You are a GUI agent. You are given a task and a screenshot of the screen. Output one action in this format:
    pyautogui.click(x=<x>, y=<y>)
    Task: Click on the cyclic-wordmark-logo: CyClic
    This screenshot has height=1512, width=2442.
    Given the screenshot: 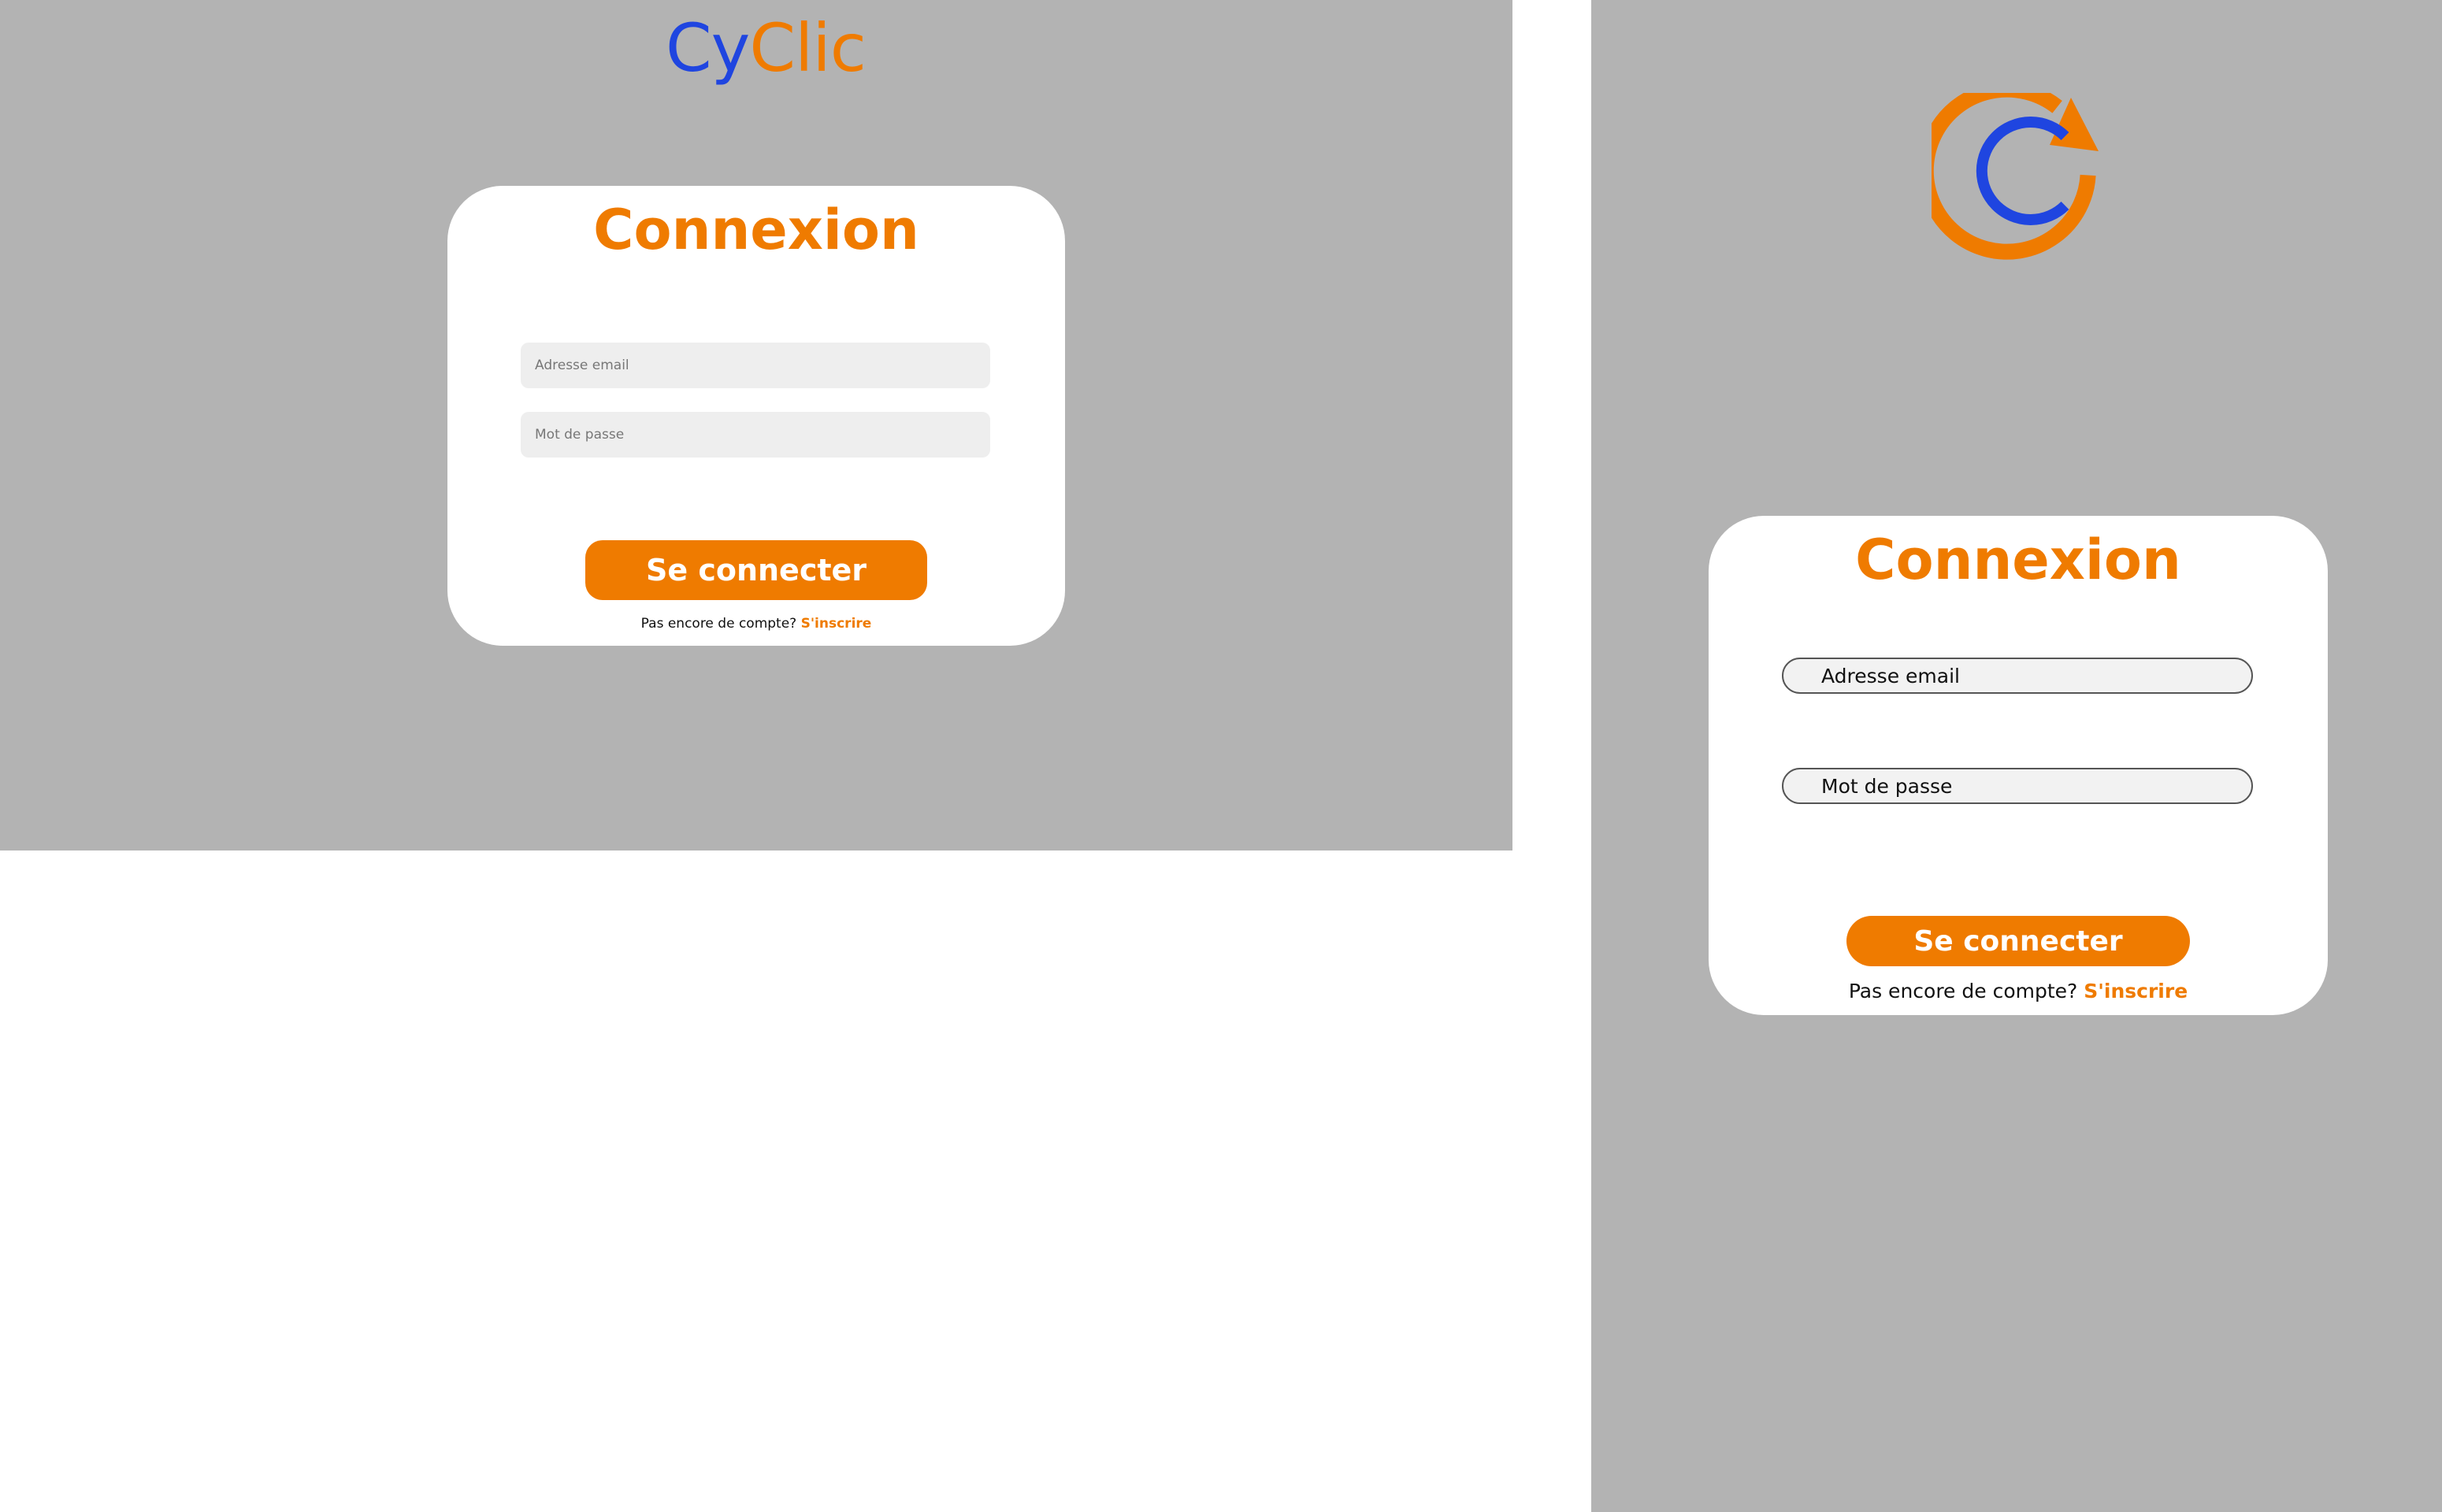 What is the action you would take?
    pyautogui.click(x=766, y=48)
    